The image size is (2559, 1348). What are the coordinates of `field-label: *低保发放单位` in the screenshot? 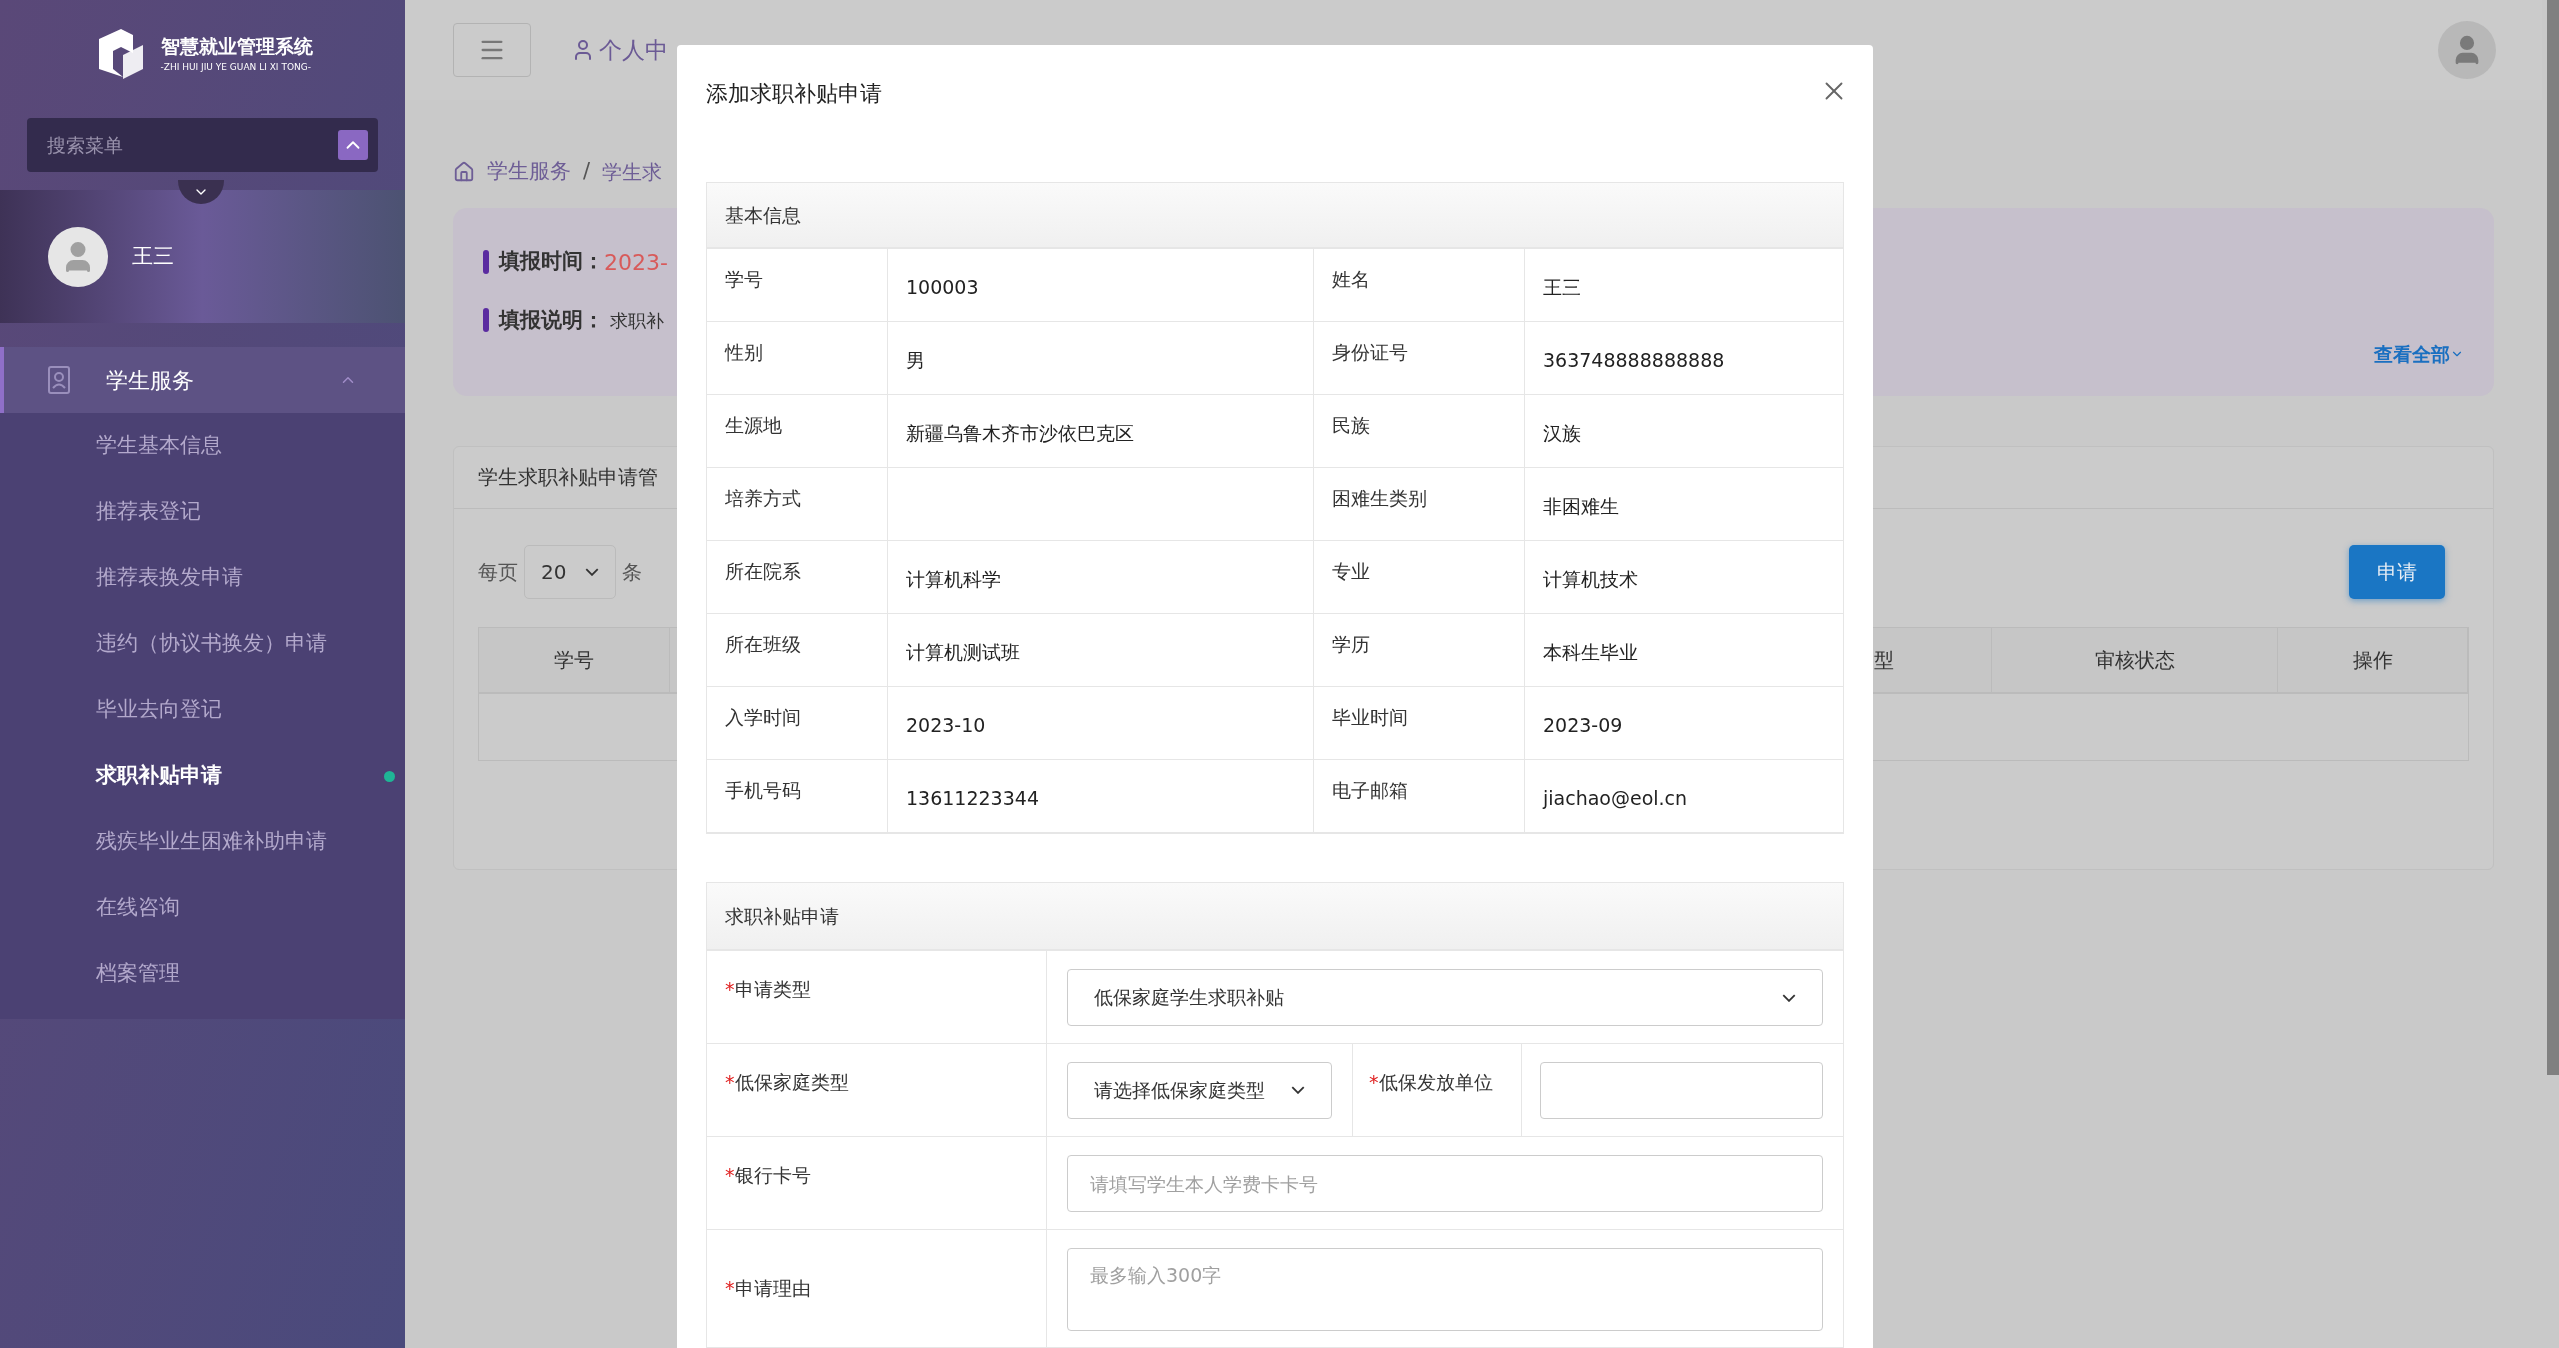 It's located at (1431, 1082).